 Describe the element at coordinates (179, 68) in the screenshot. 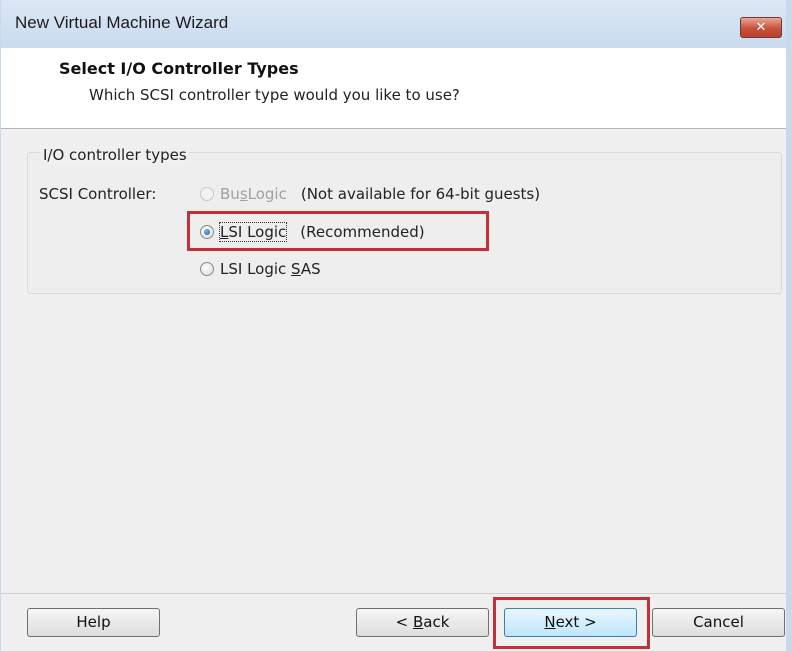

I see `page-title: Select I/O Controller Types` at that location.